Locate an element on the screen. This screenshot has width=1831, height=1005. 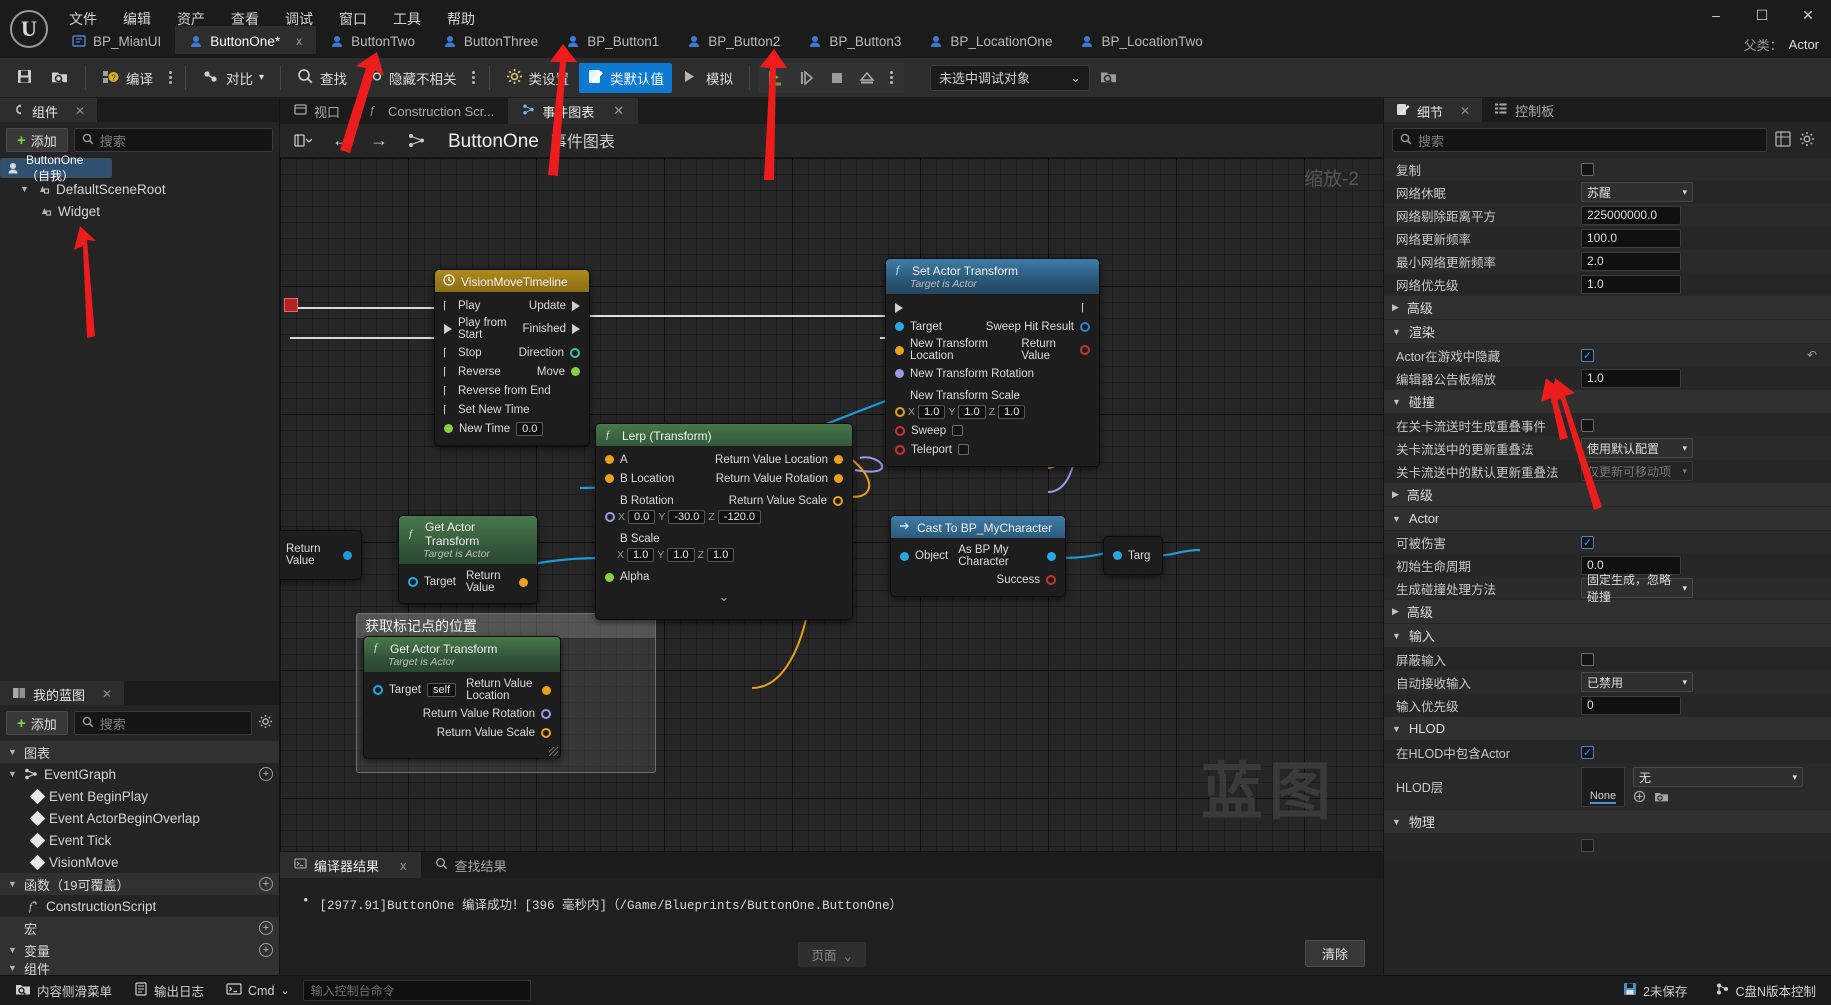
category-hlod: ▼ HLOD is located at coordinates (1607, 729).